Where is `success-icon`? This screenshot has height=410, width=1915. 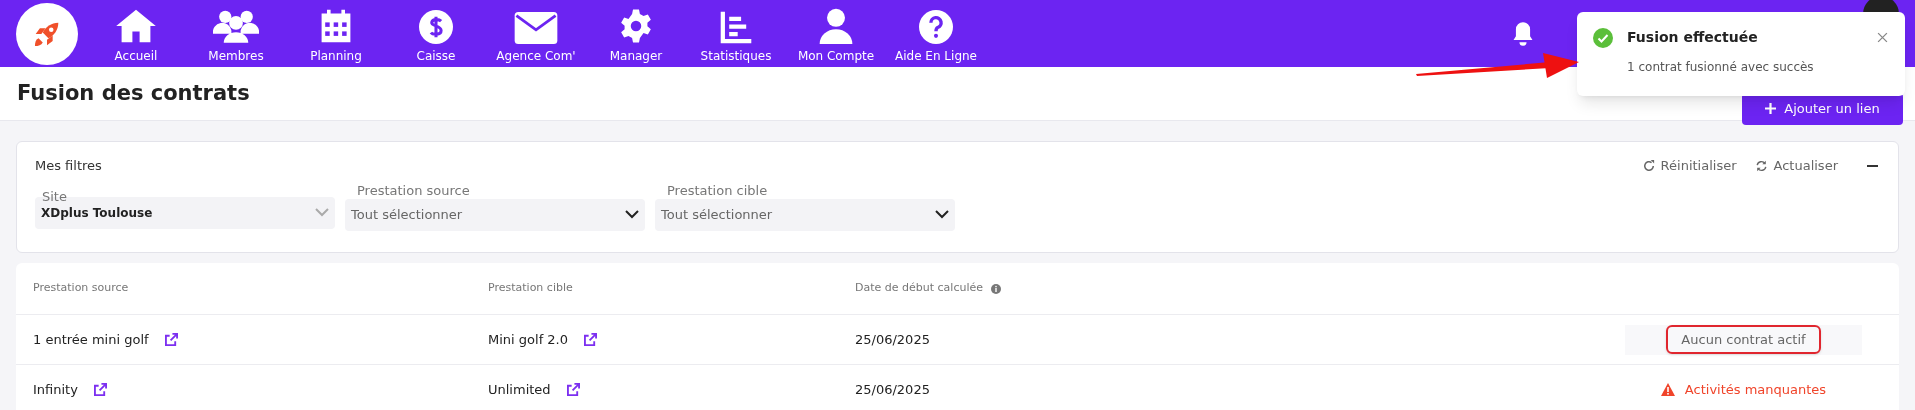
success-icon is located at coordinates (1603, 37).